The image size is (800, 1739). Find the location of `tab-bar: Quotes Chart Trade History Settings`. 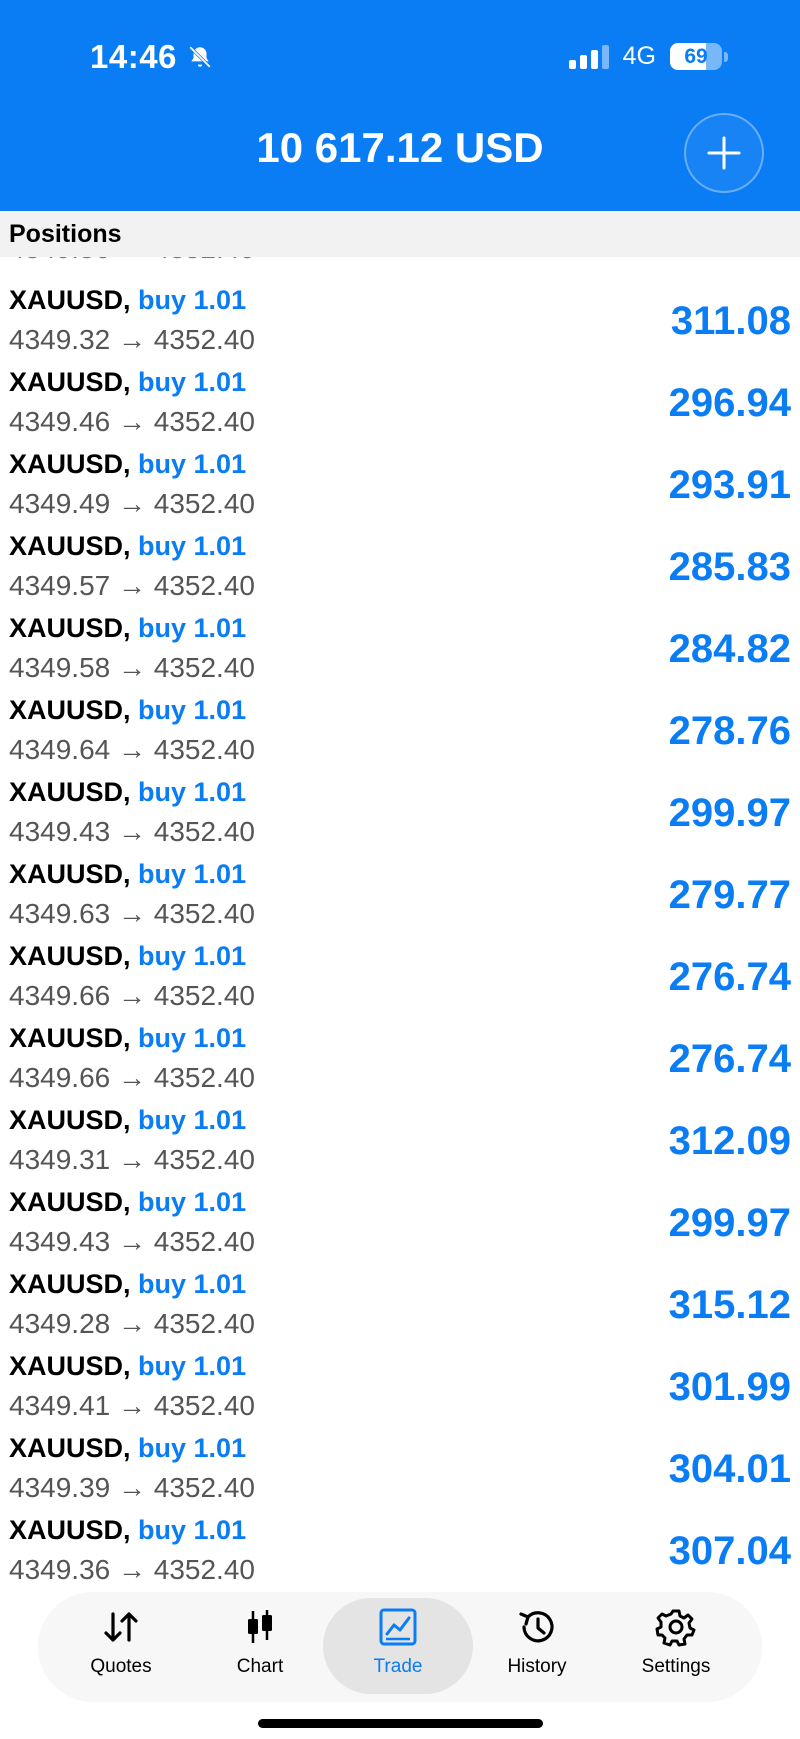

tab-bar: Quotes Chart Trade History Settings is located at coordinates (400, 1647).